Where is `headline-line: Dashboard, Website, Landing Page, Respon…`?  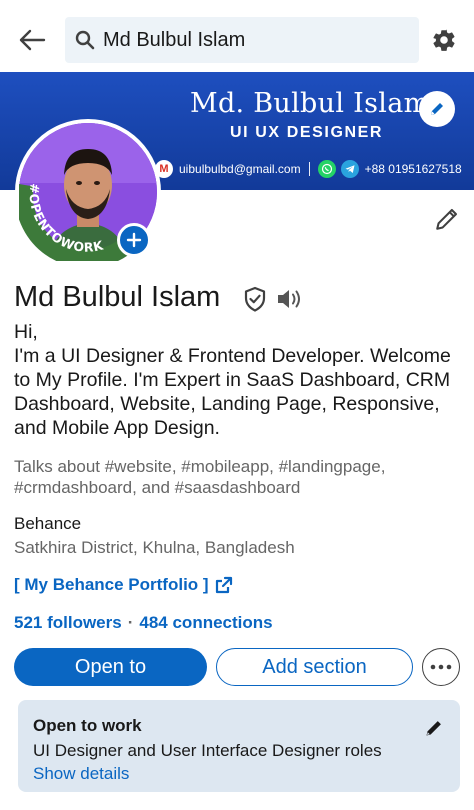 headline-line: Dashboard, Website, Landing Page, Respon… is located at coordinates (227, 404).